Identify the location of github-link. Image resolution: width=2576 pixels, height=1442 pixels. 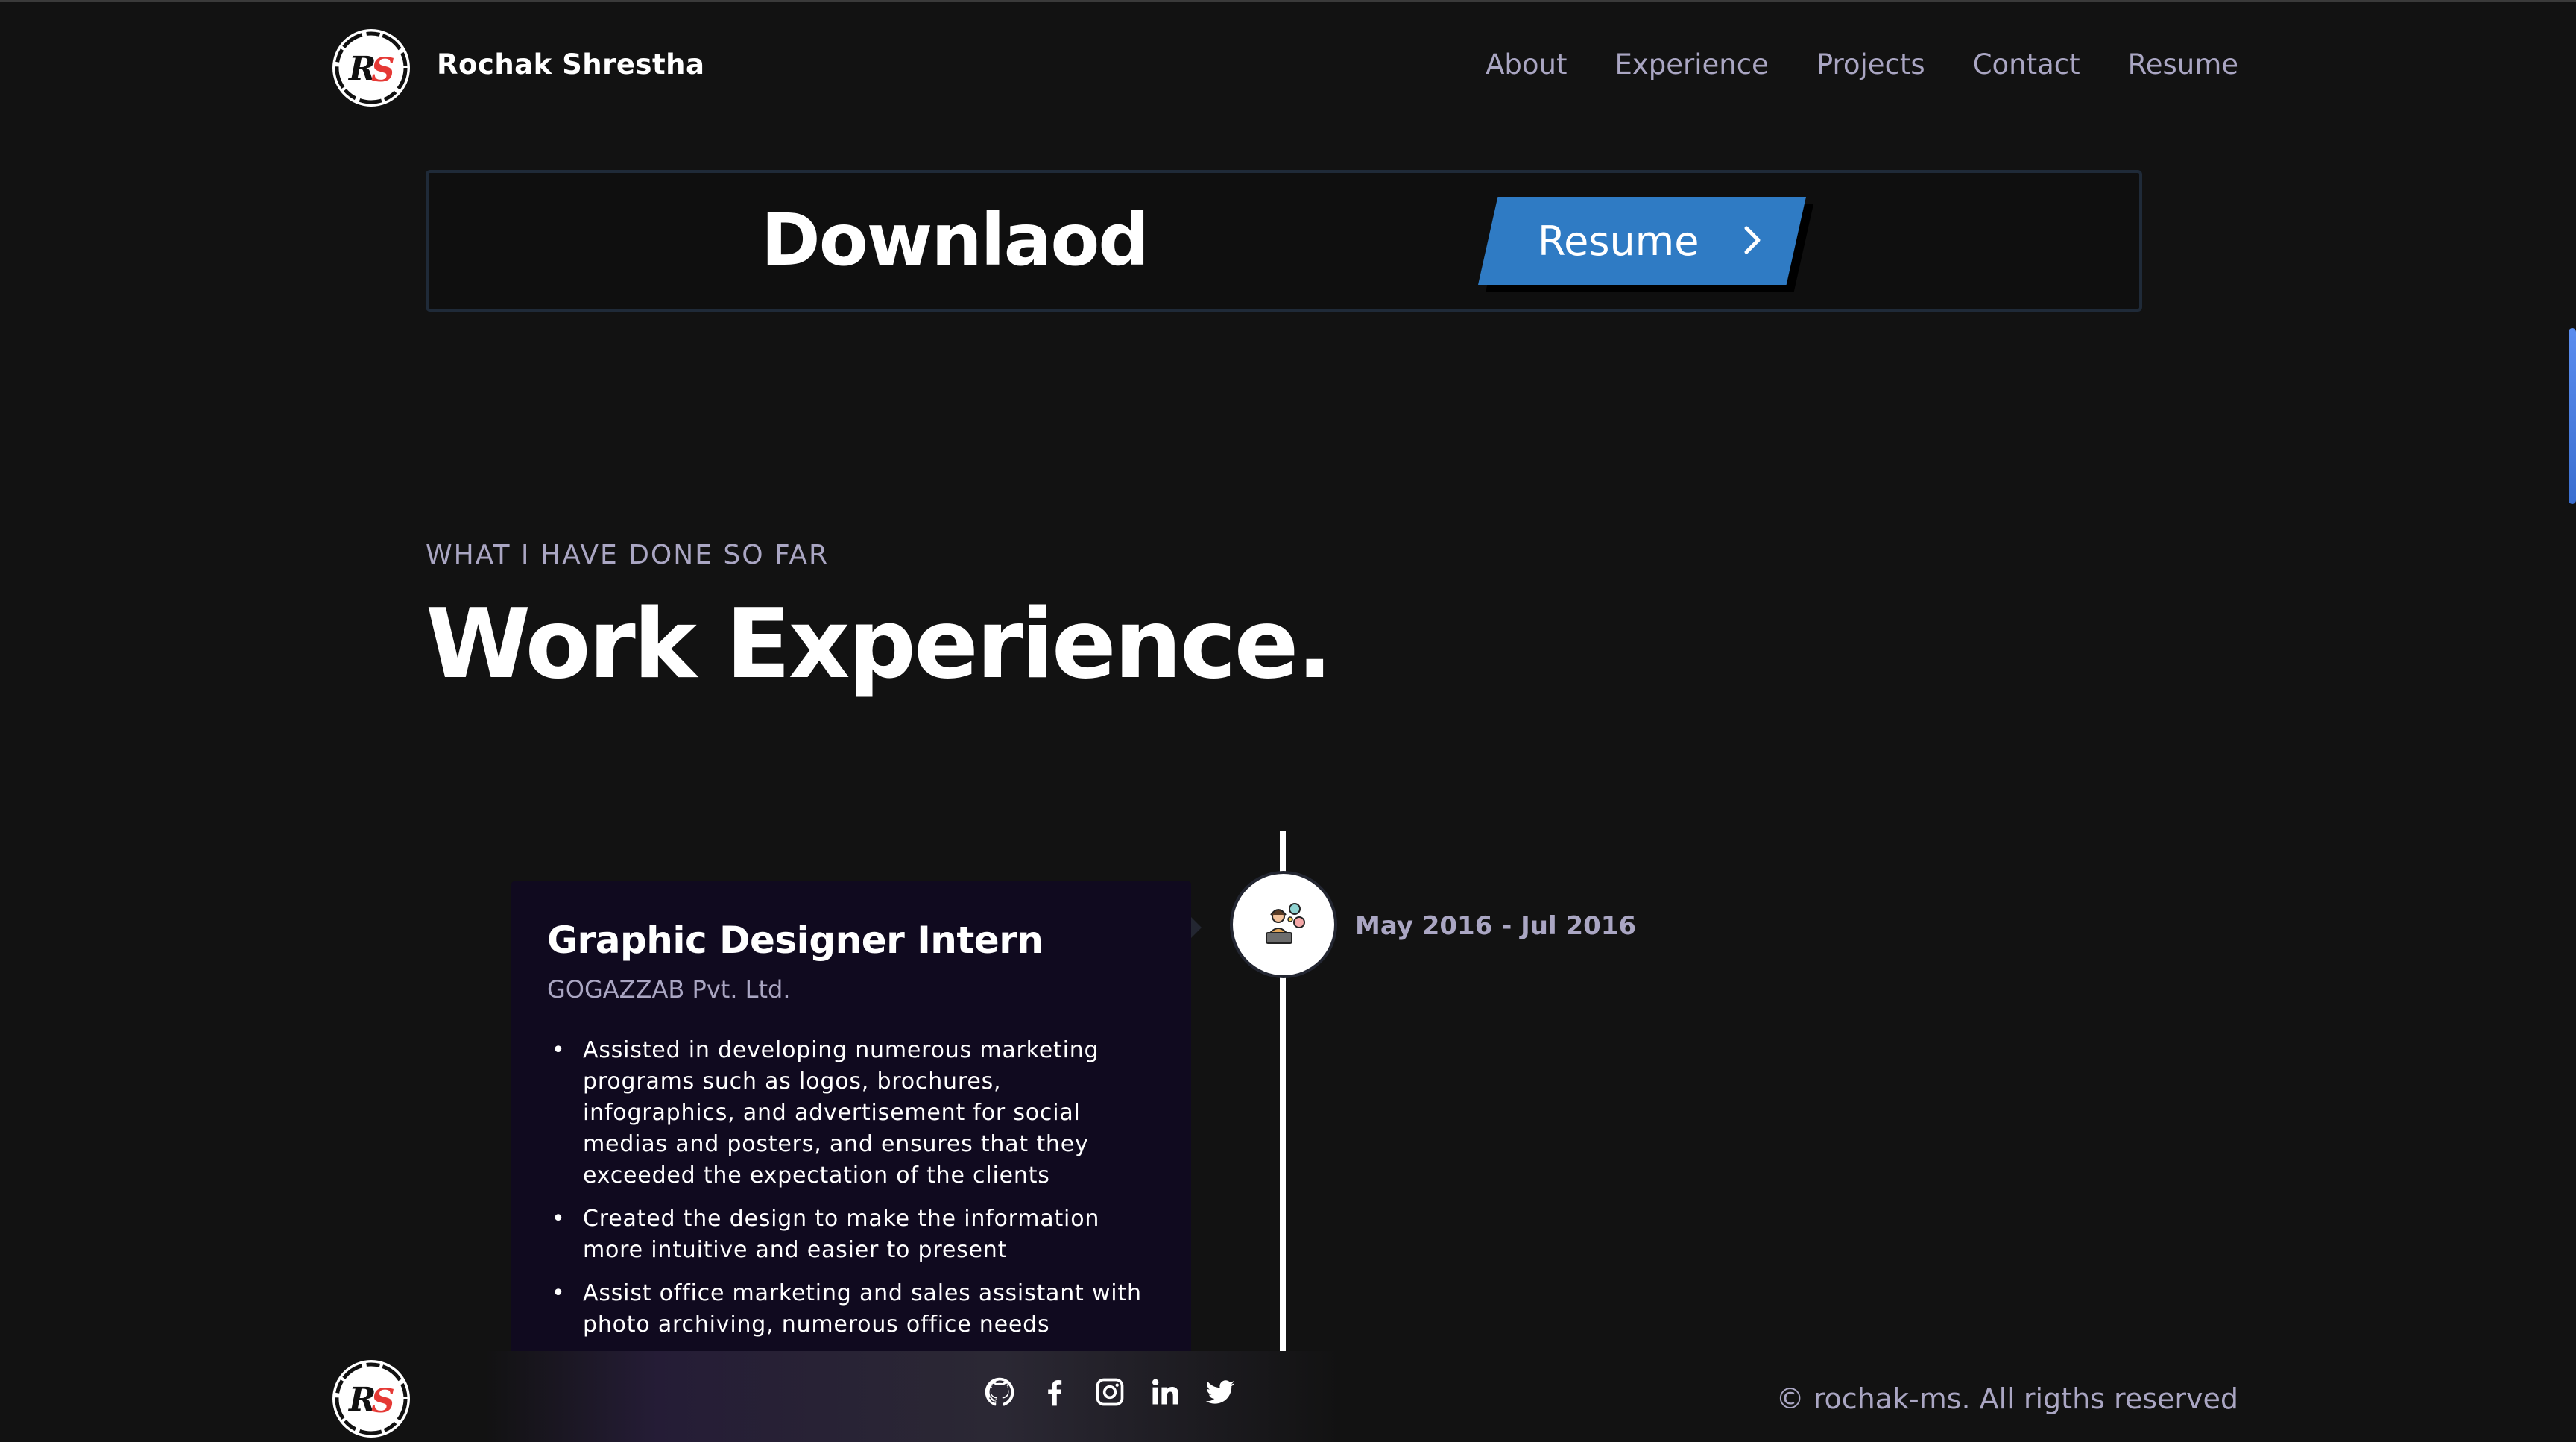
(1000, 1392).